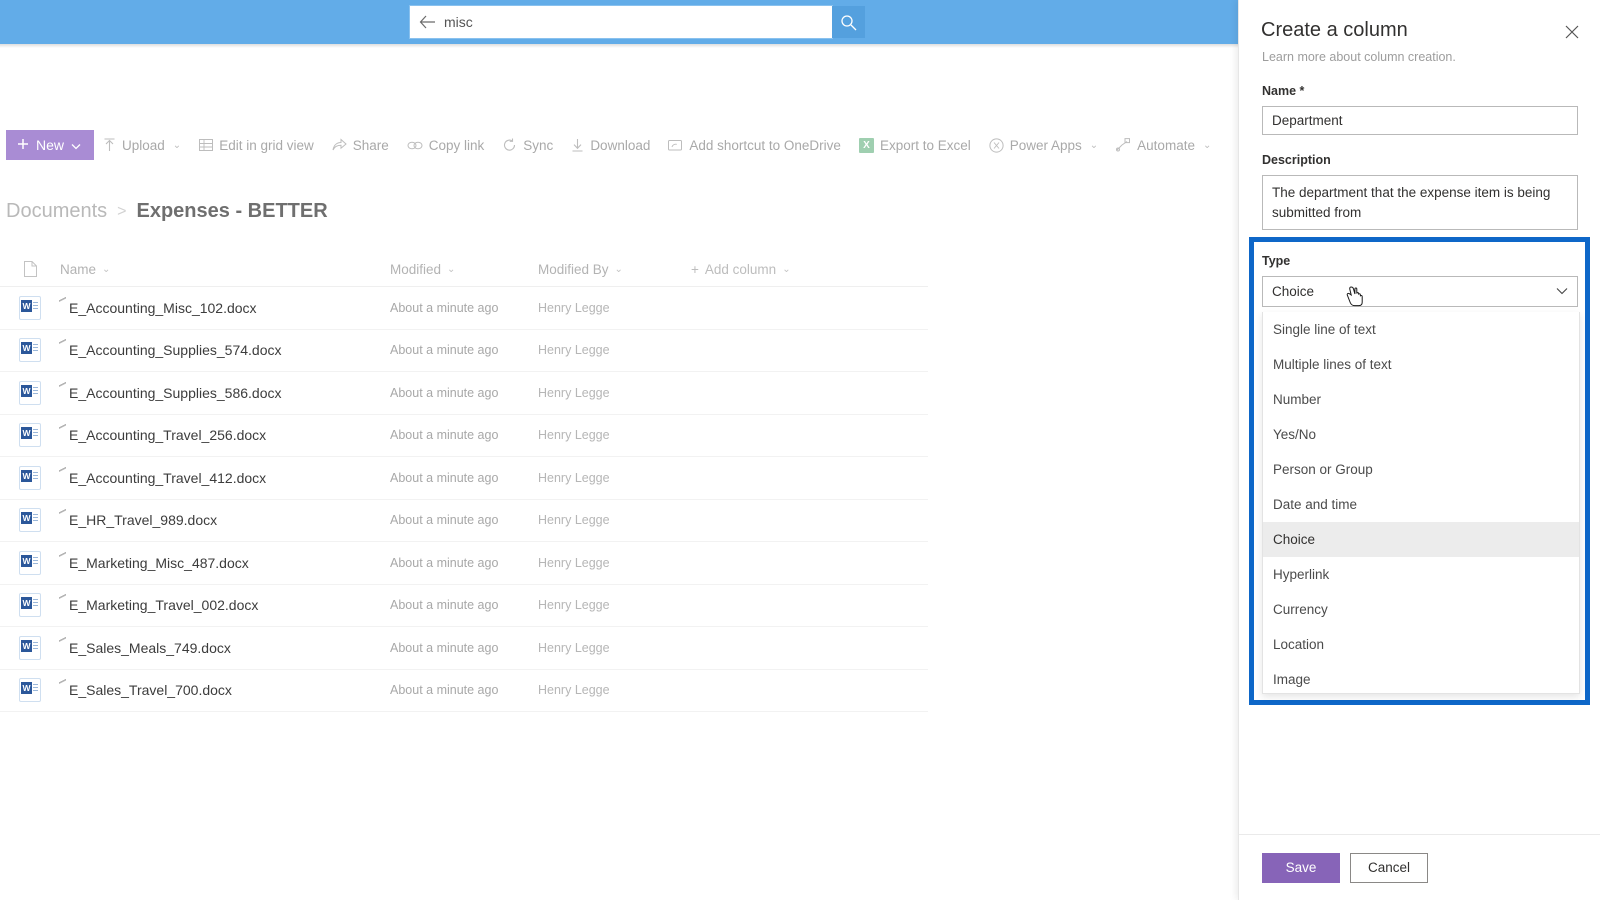 The width and height of the screenshot is (1600, 900). I want to click on type-option-number: Number, so click(1421, 399).